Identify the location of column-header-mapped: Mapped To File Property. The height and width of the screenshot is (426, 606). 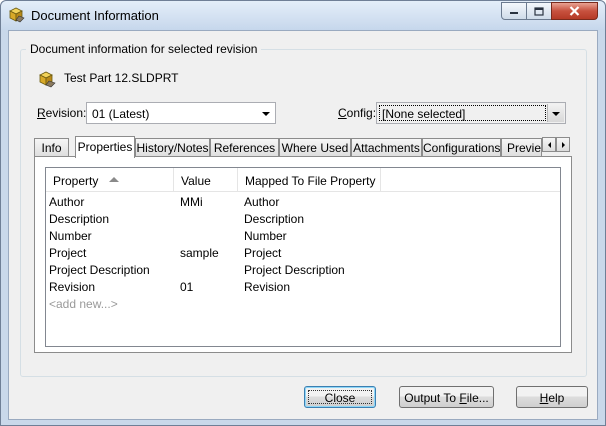
(309, 180).